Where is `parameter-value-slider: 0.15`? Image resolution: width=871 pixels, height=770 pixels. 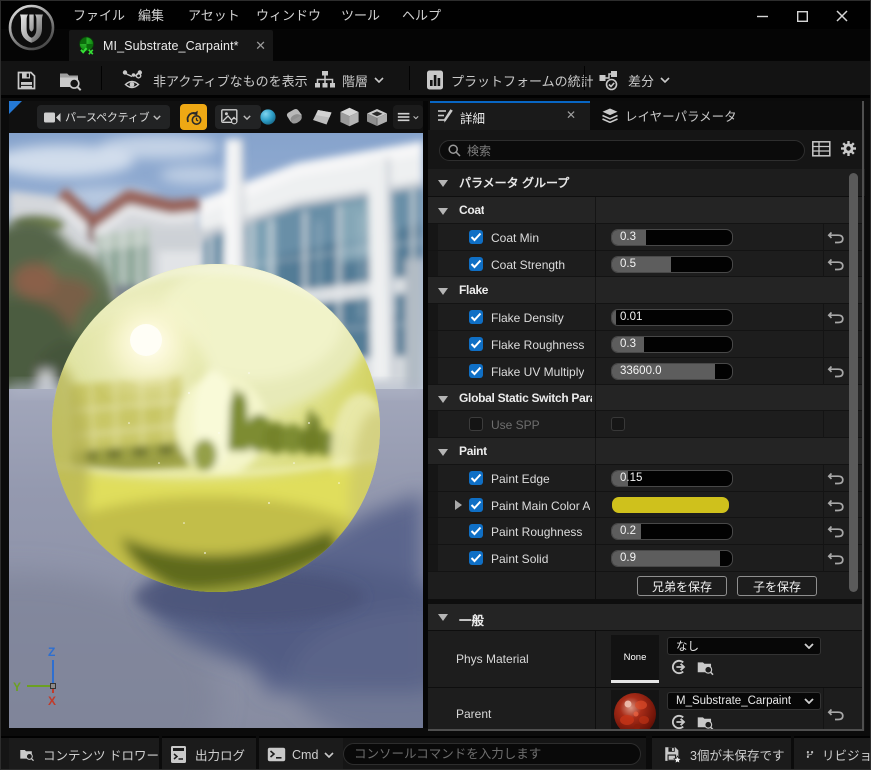
parameter-value-slider: 0.15 is located at coordinates (672, 478).